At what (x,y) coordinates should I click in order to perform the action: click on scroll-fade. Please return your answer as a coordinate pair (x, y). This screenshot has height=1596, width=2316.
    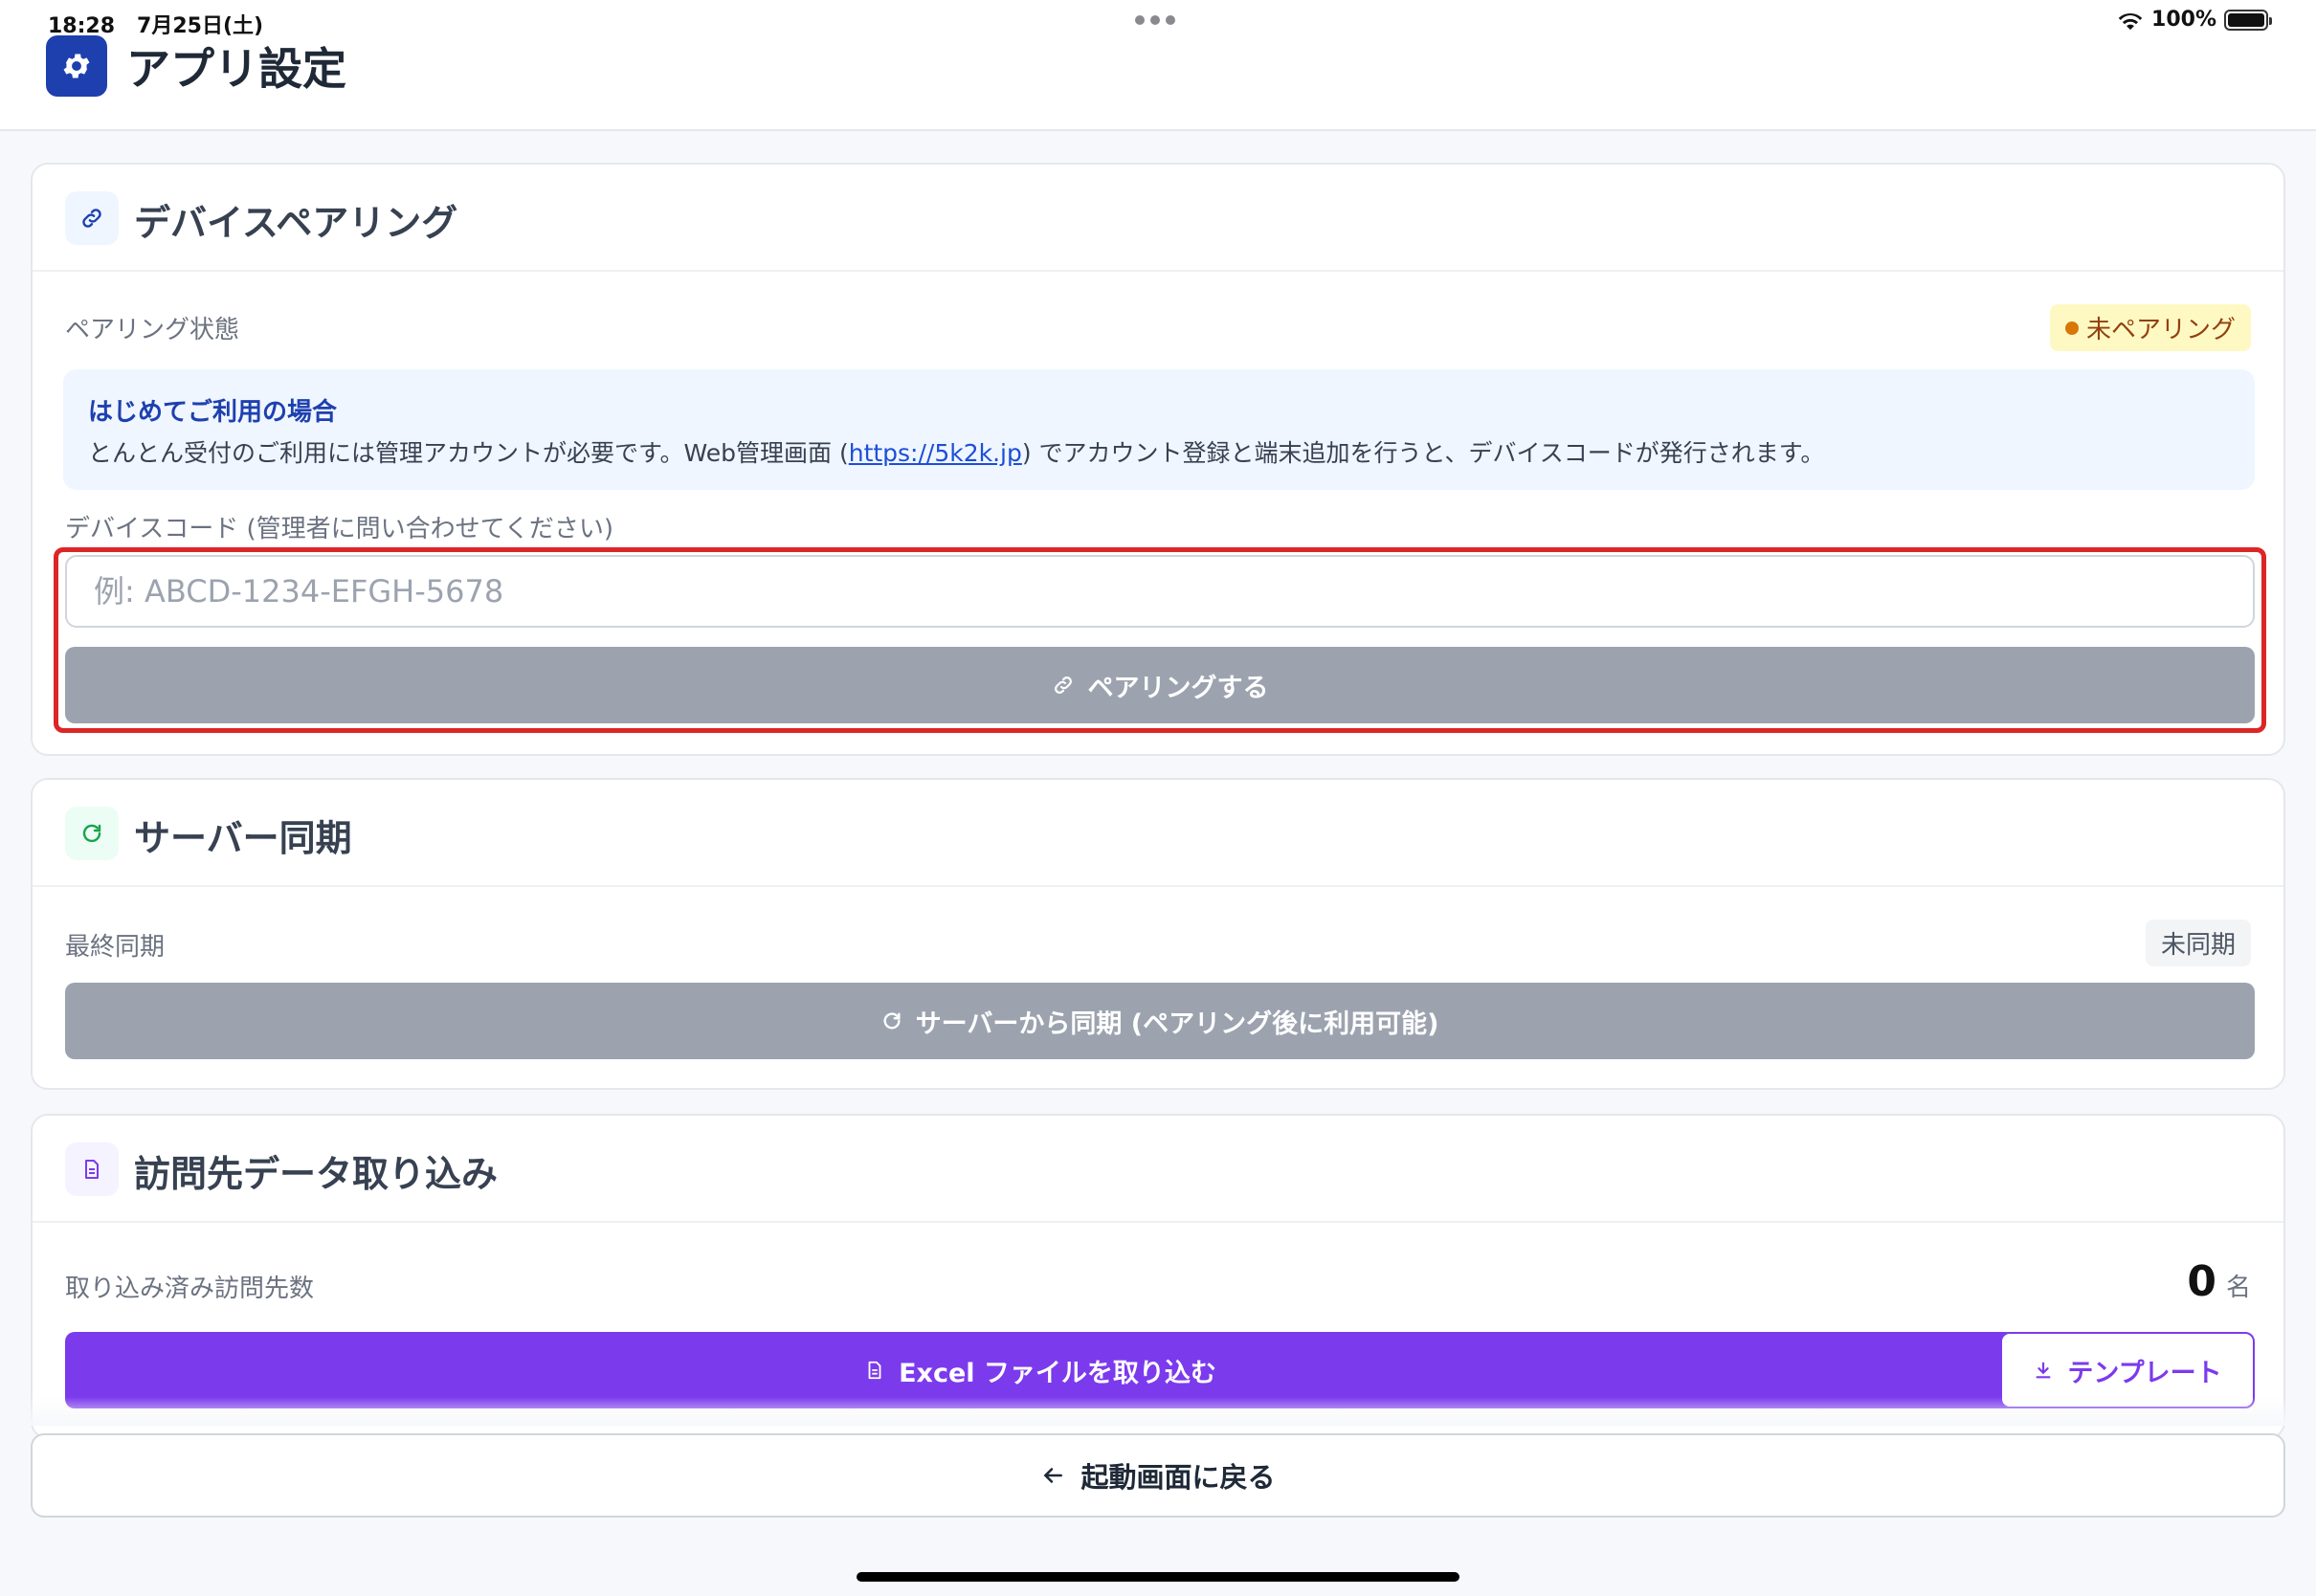
    Looking at the image, I should click on (1158, 1412).